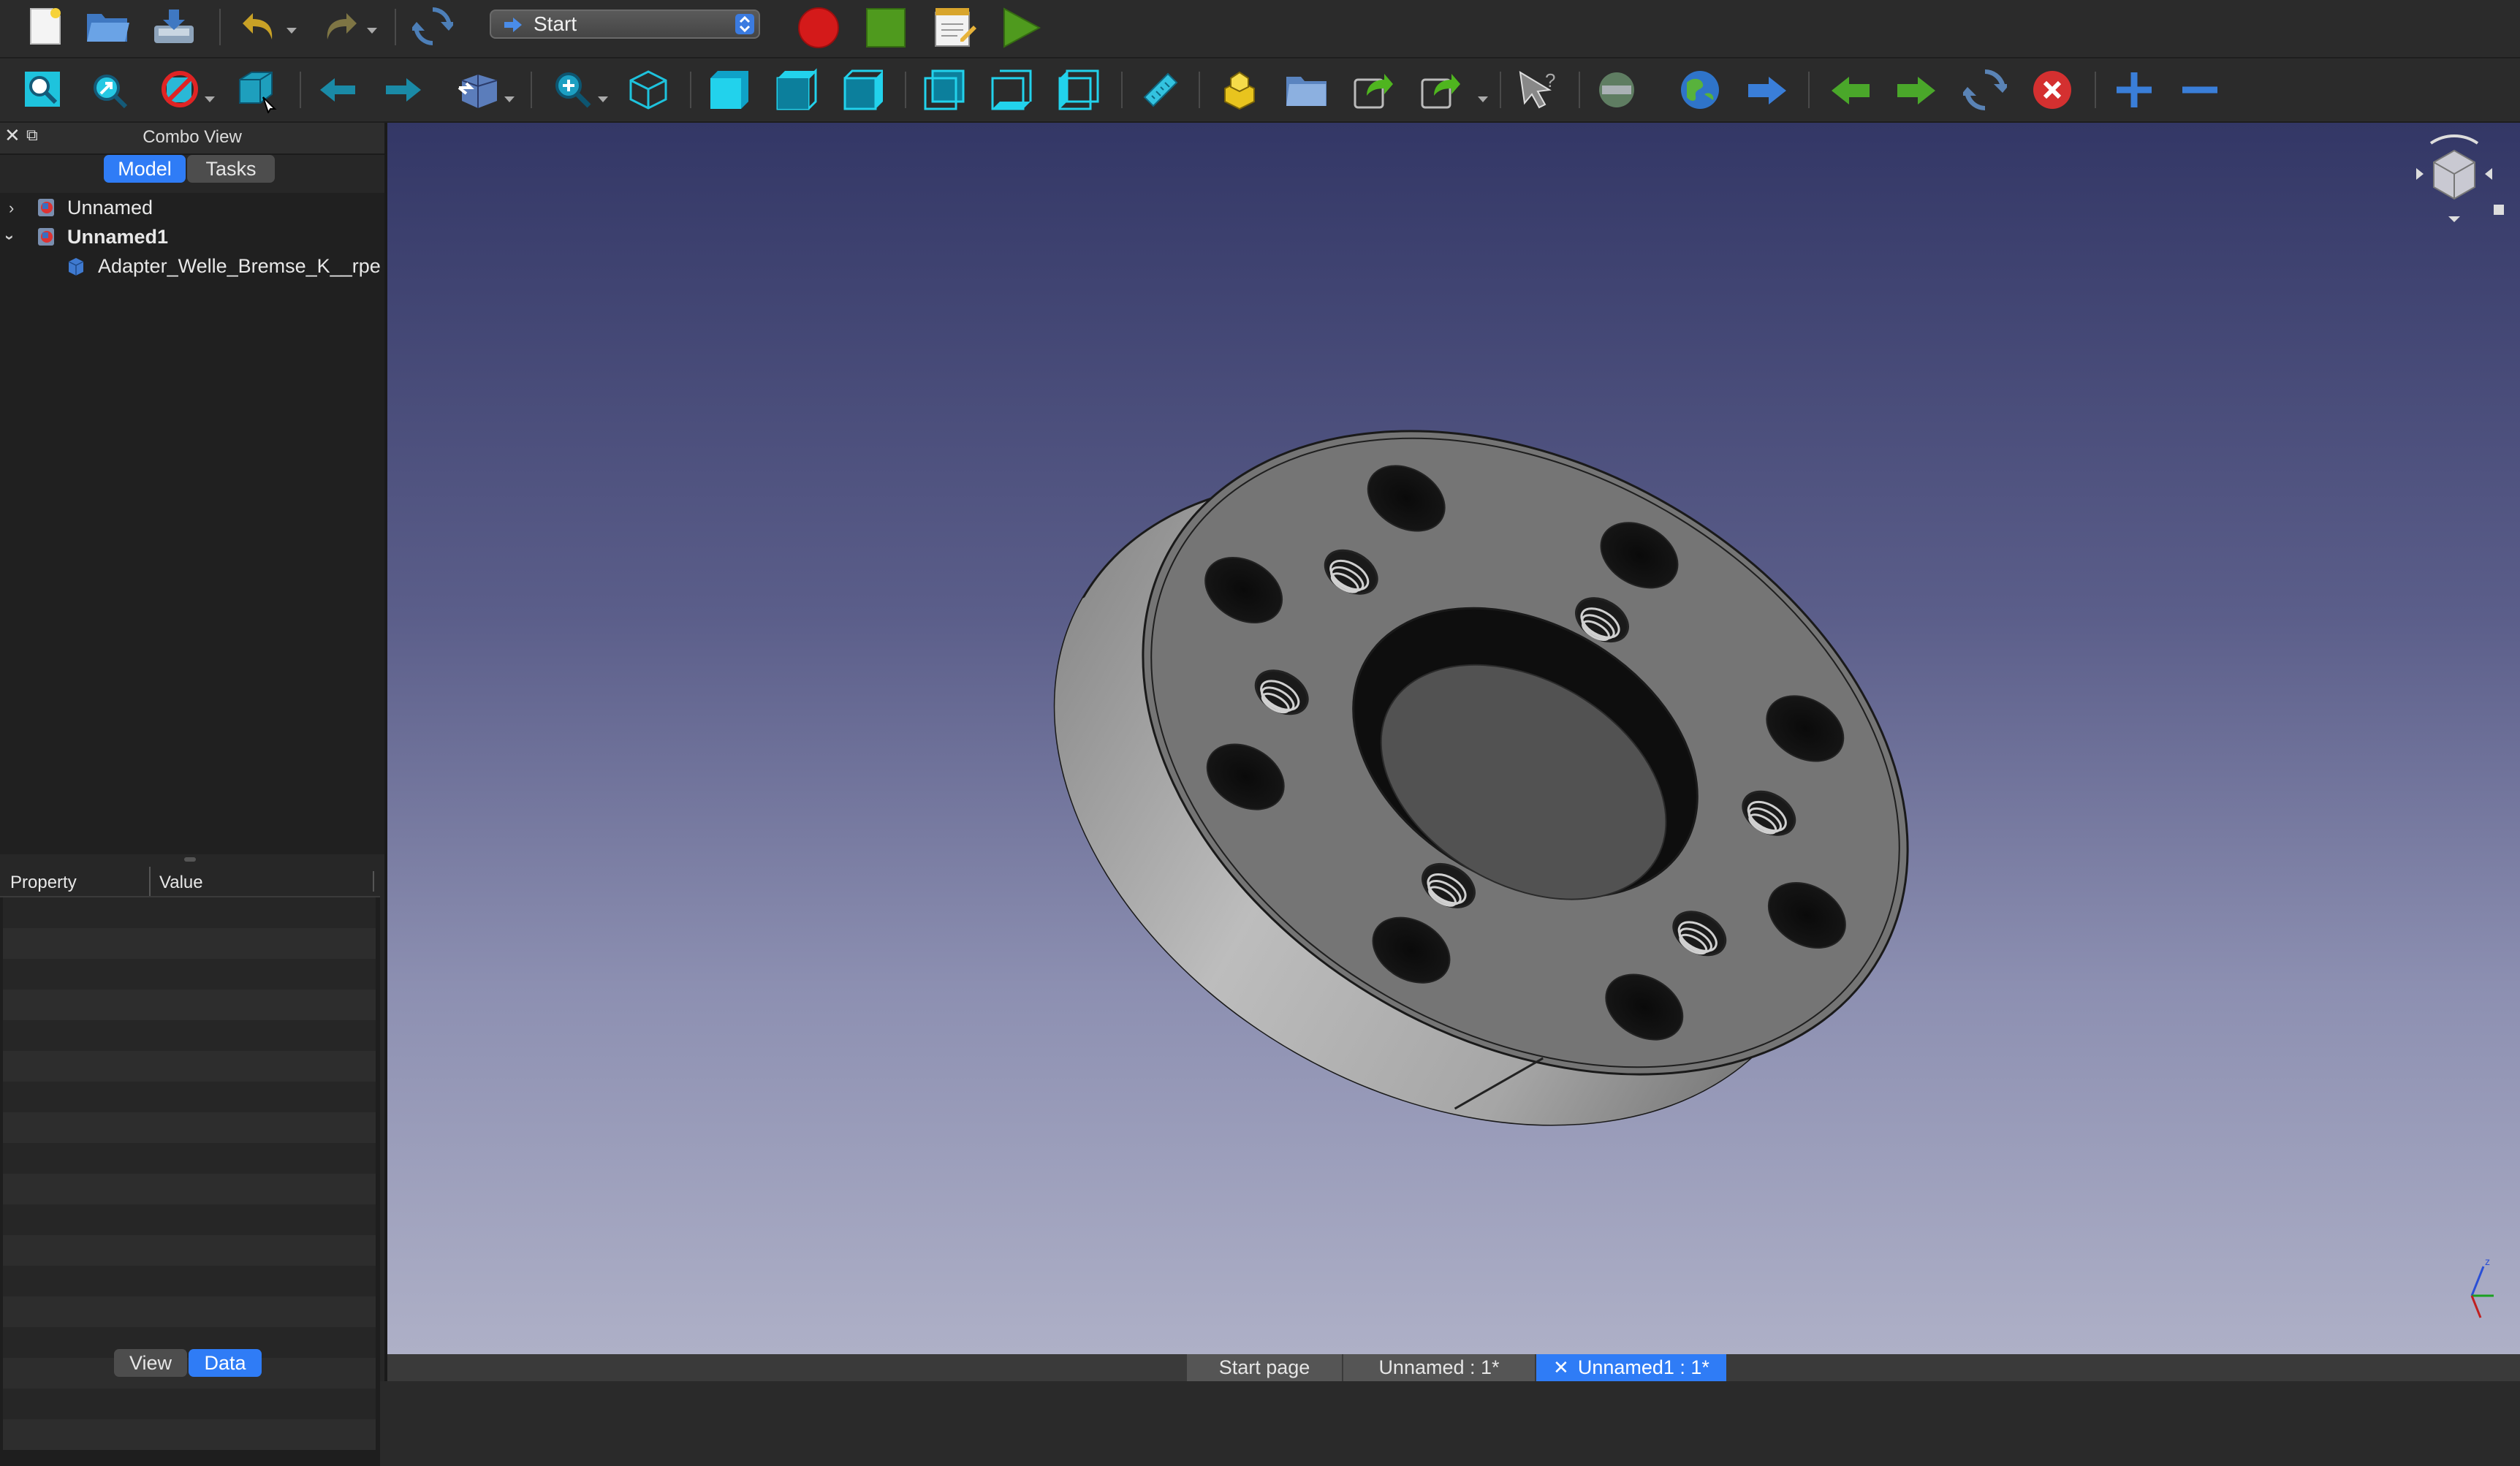 The width and height of the screenshot is (2520, 1466). What do you see at coordinates (180, 89) in the screenshot?
I see `draw-style-icon` at bounding box center [180, 89].